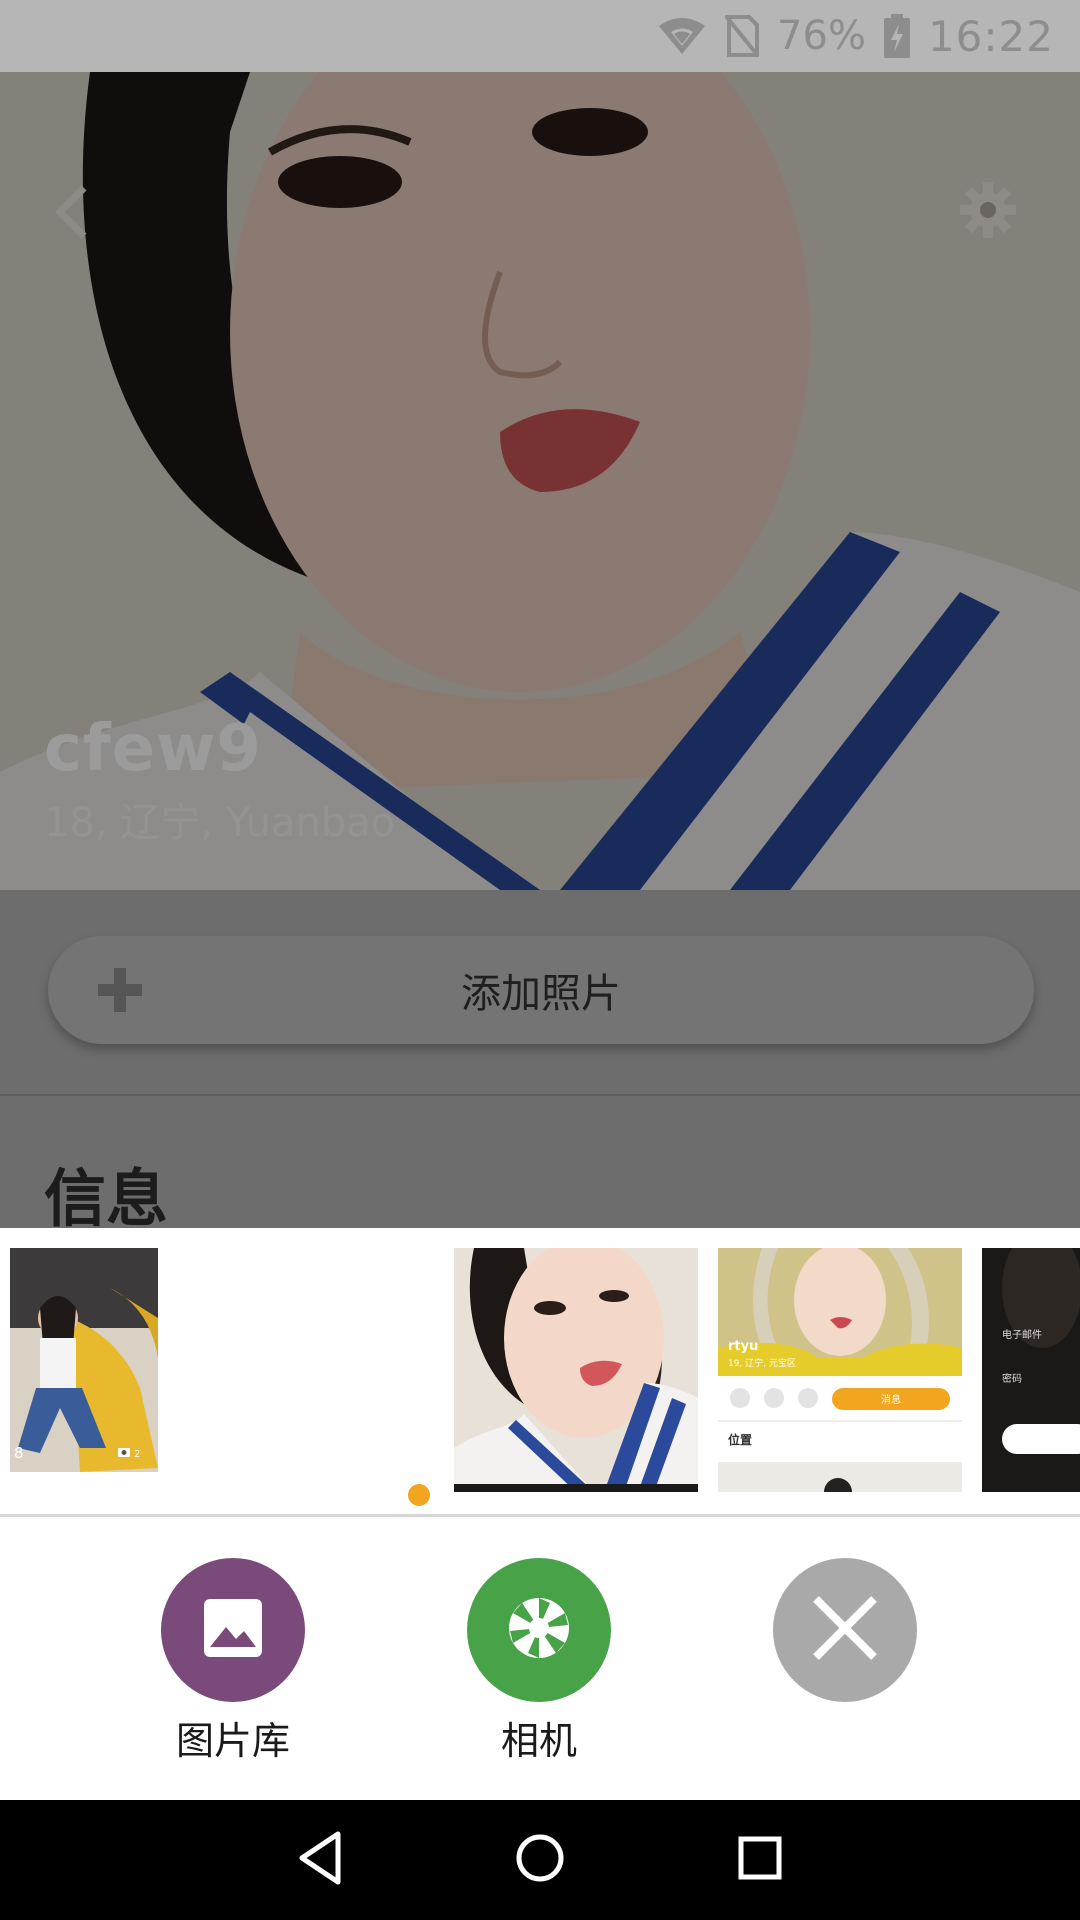 The width and height of the screenshot is (1080, 1920). I want to click on photo-count: 8, so click(19, 1453).